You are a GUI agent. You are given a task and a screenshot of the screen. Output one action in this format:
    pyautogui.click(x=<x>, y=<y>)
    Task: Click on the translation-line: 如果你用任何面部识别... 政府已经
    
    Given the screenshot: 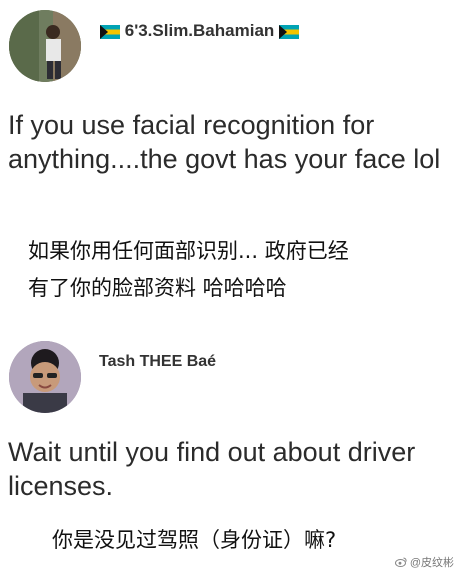 What is the action you would take?
    pyautogui.click(x=188, y=251)
    